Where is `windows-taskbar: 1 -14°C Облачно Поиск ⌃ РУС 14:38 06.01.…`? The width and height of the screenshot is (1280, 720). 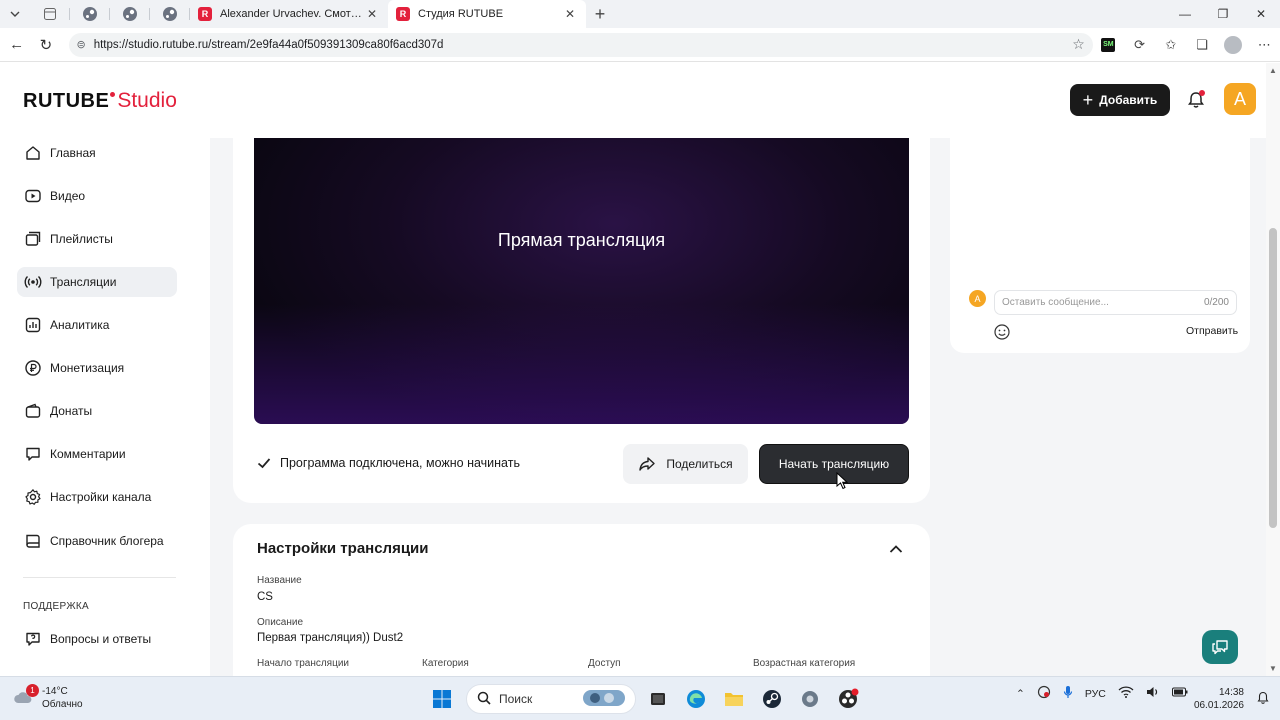 windows-taskbar: 1 -14°C Облачно Поиск ⌃ РУС 14:38 06.01.… is located at coordinates (640, 698).